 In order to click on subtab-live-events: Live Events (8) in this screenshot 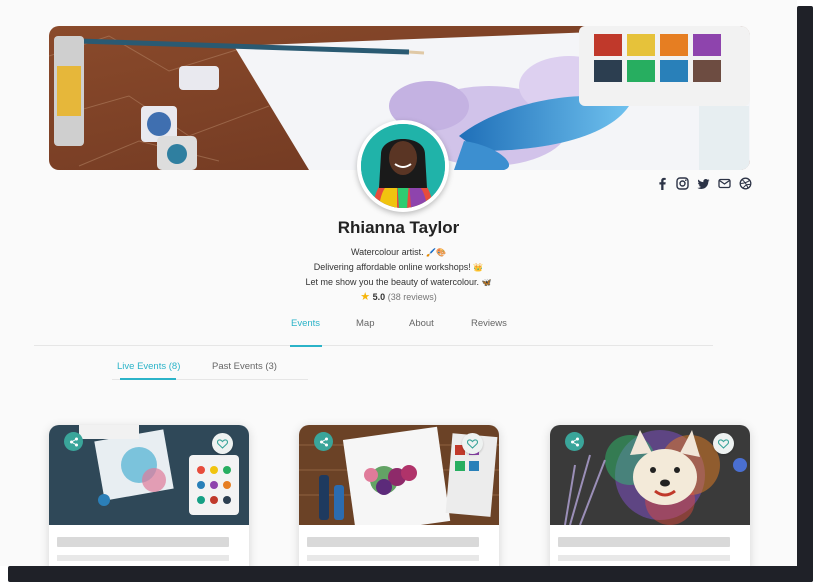, I will do `click(148, 366)`.